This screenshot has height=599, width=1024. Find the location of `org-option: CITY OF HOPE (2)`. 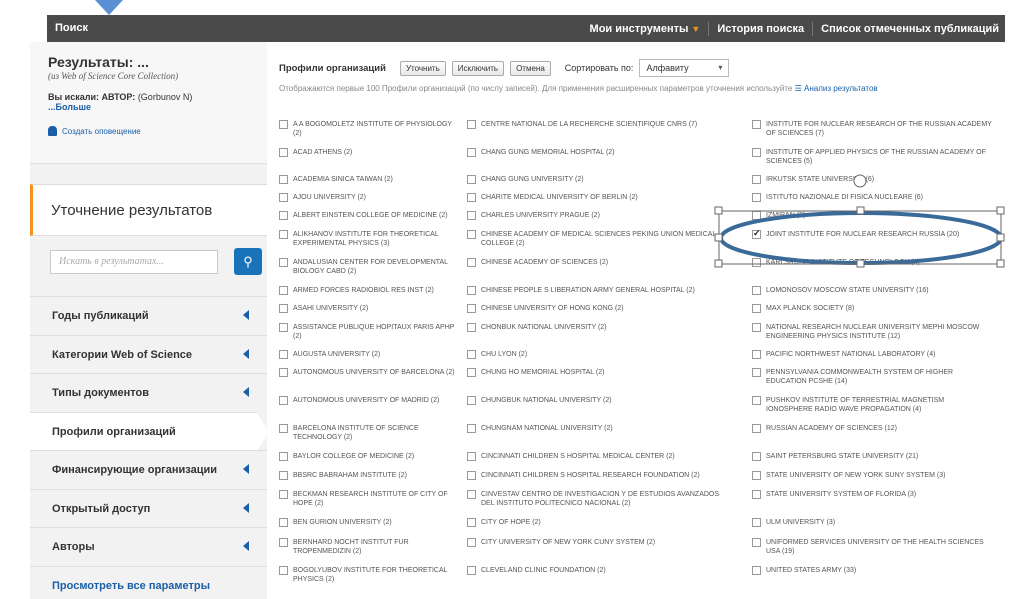

org-option: CITY OF HOPE (2) is located at coordinates (596, 522).